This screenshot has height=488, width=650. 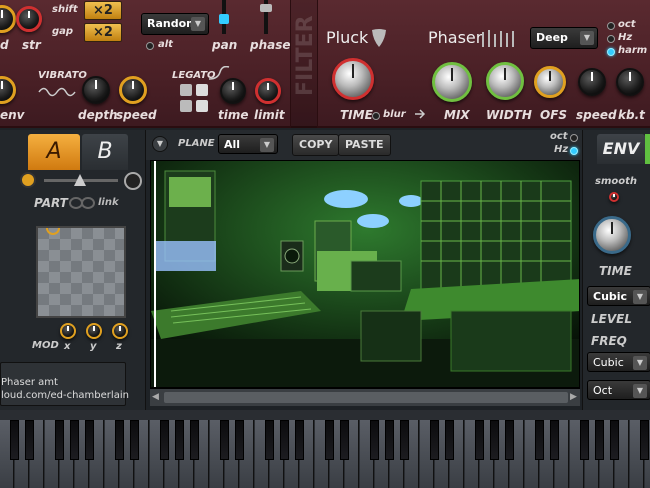 I want to click on scrollbar-thumb, so click(x=366, y=397).